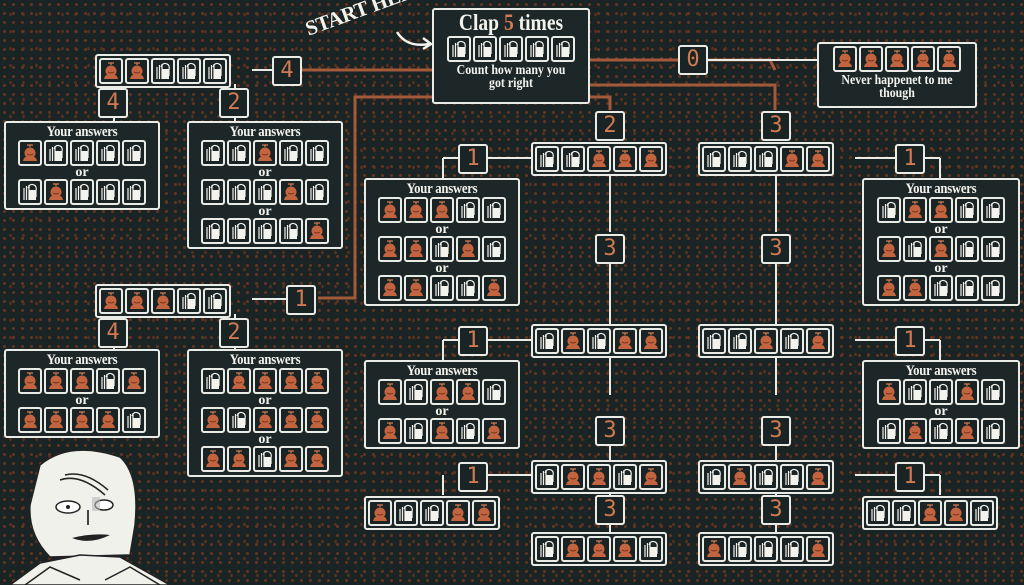 This screenshot has height=585, width=1024. What do you see at coordinates (113, 103) in the screenshot?
I see `left-4-sub4-badge: 4` at bounding box center [113, 103].